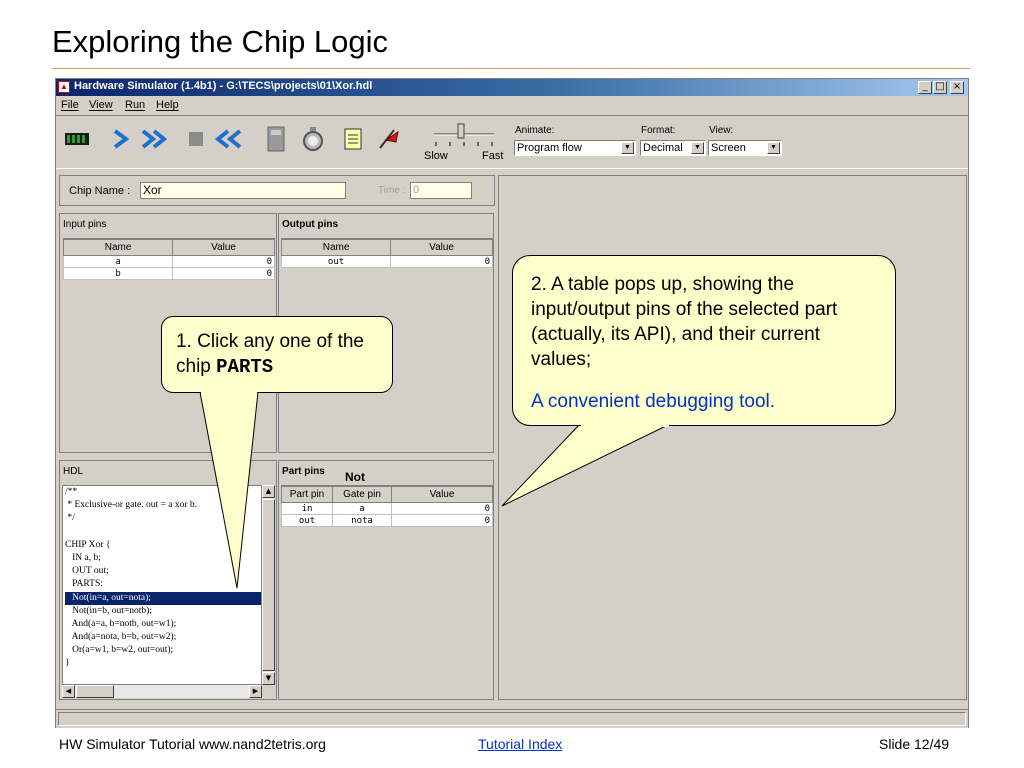 This screenshot has width=1024, height=768. Describe the element at coordinates (625, 424) in the screenshot. I see `callout-2-joint` at that location.